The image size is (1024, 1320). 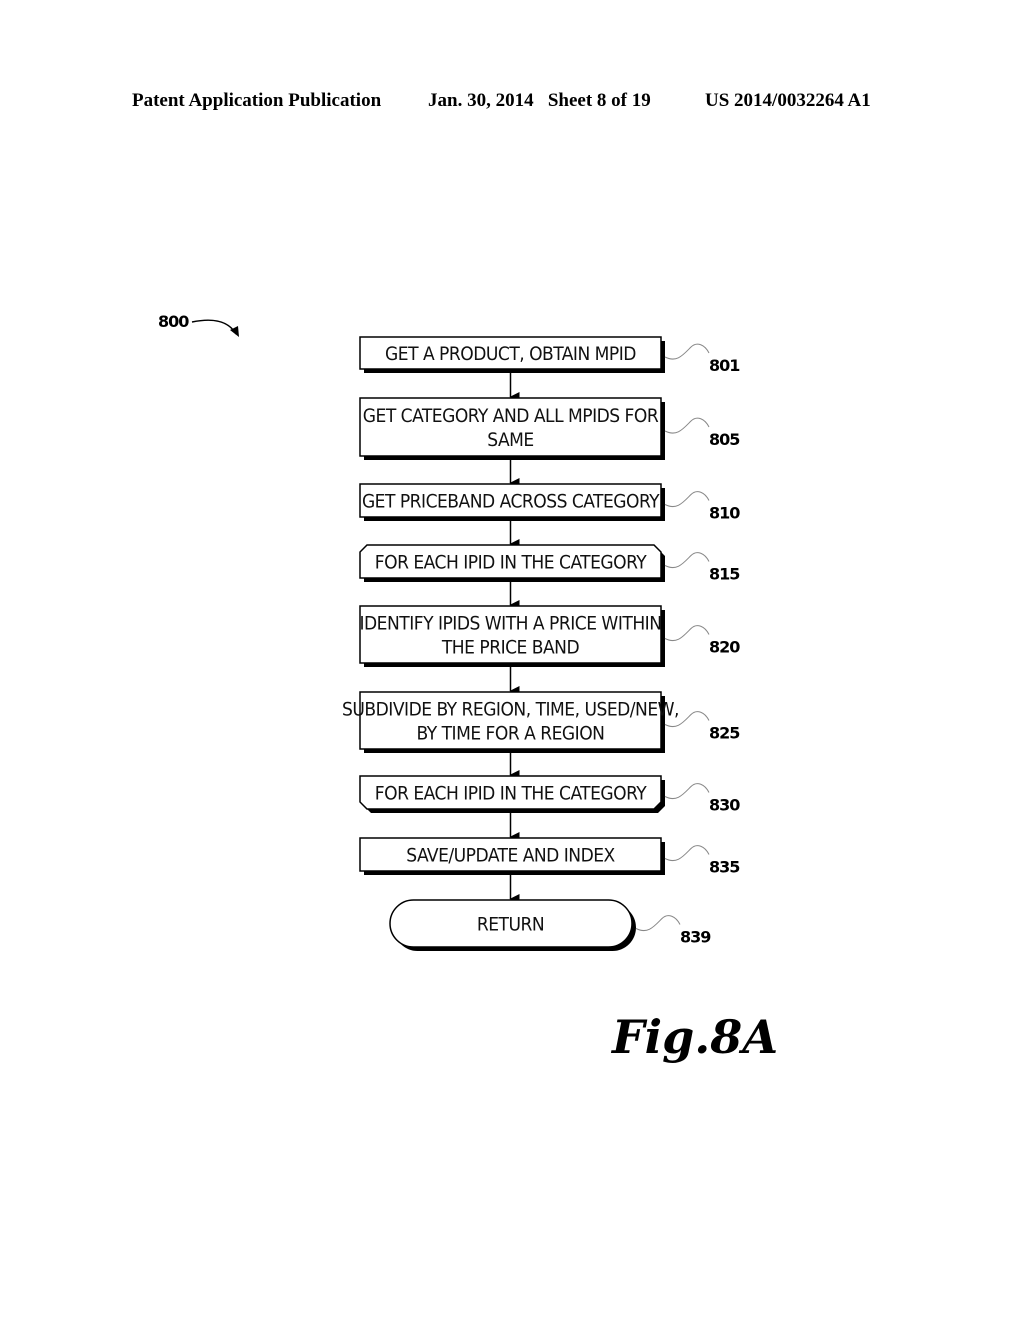 I want to click on step-text: IDENTIFY IPIDS WITH A PRICE WITHIN, so click(x=510, y=624).